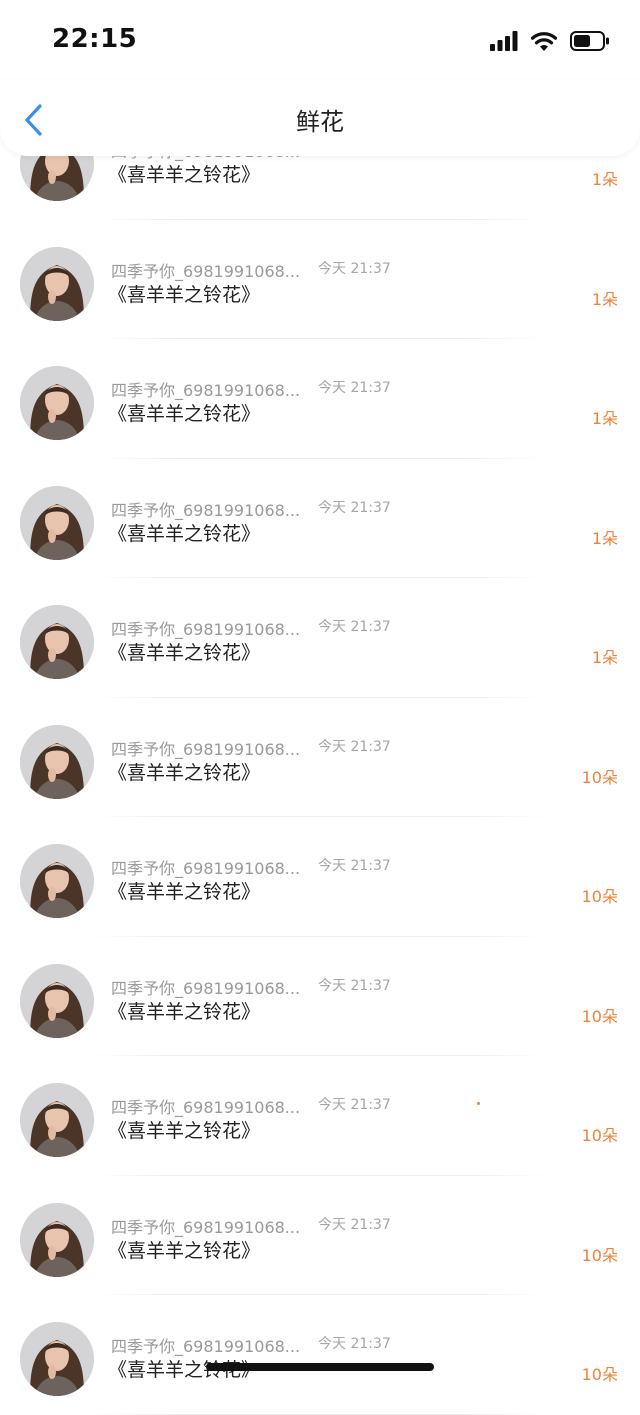 This screenshot has height=1415, width=640. Describe the element at coordinates (320, 40) in the screenshot. I see `status-bar: 22:15` at that location.